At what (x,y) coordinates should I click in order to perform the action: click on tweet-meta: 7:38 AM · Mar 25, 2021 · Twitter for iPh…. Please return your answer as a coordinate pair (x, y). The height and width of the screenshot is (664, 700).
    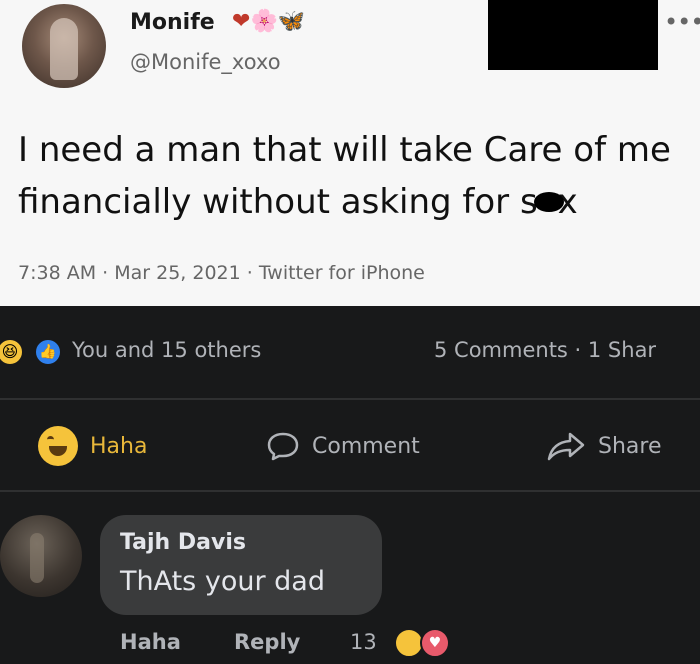
    Looking at the image, I should click on (221, 273).